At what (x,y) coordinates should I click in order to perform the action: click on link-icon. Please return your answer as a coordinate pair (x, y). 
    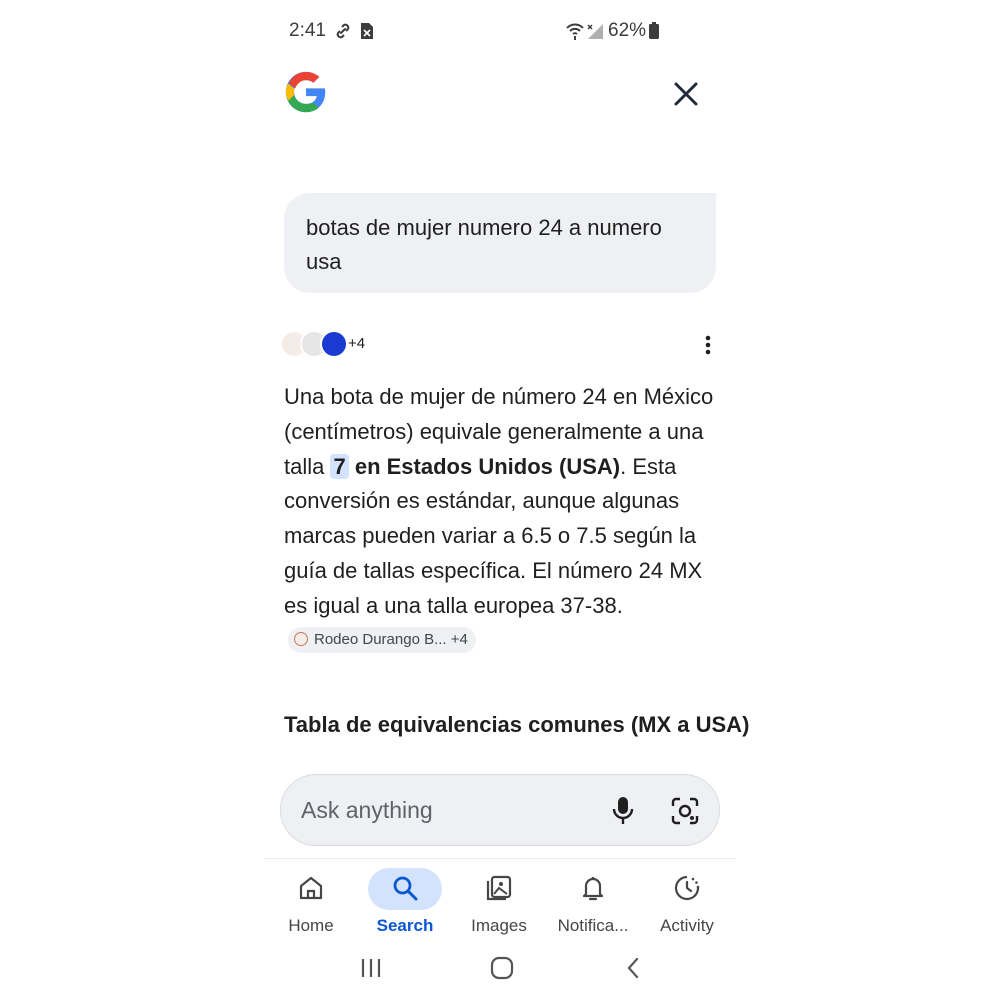
    Looking at the image, I should click on (343, 31).